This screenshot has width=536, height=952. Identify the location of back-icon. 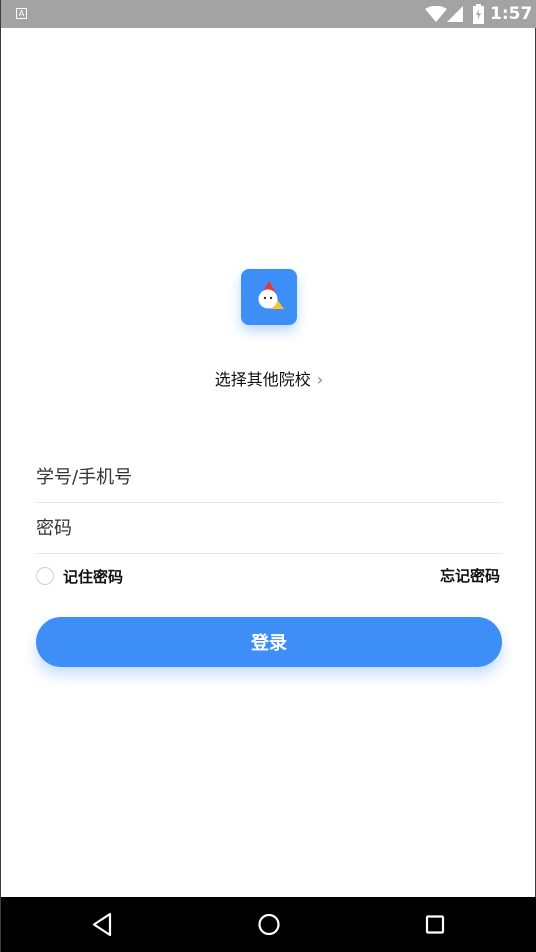
(102, 924).